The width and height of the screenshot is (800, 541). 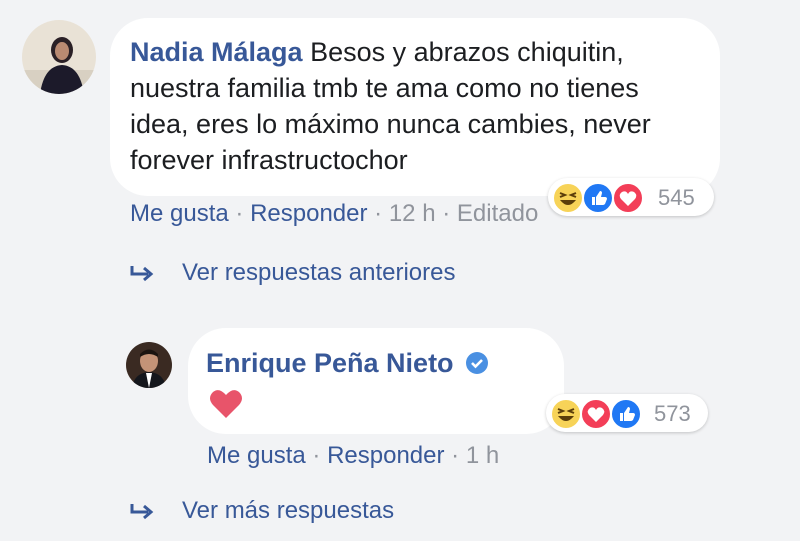 What do you see at coordinates (149, 365) in the screenshot?
I see `avatar-enrique` at bounding box center [149, 365].